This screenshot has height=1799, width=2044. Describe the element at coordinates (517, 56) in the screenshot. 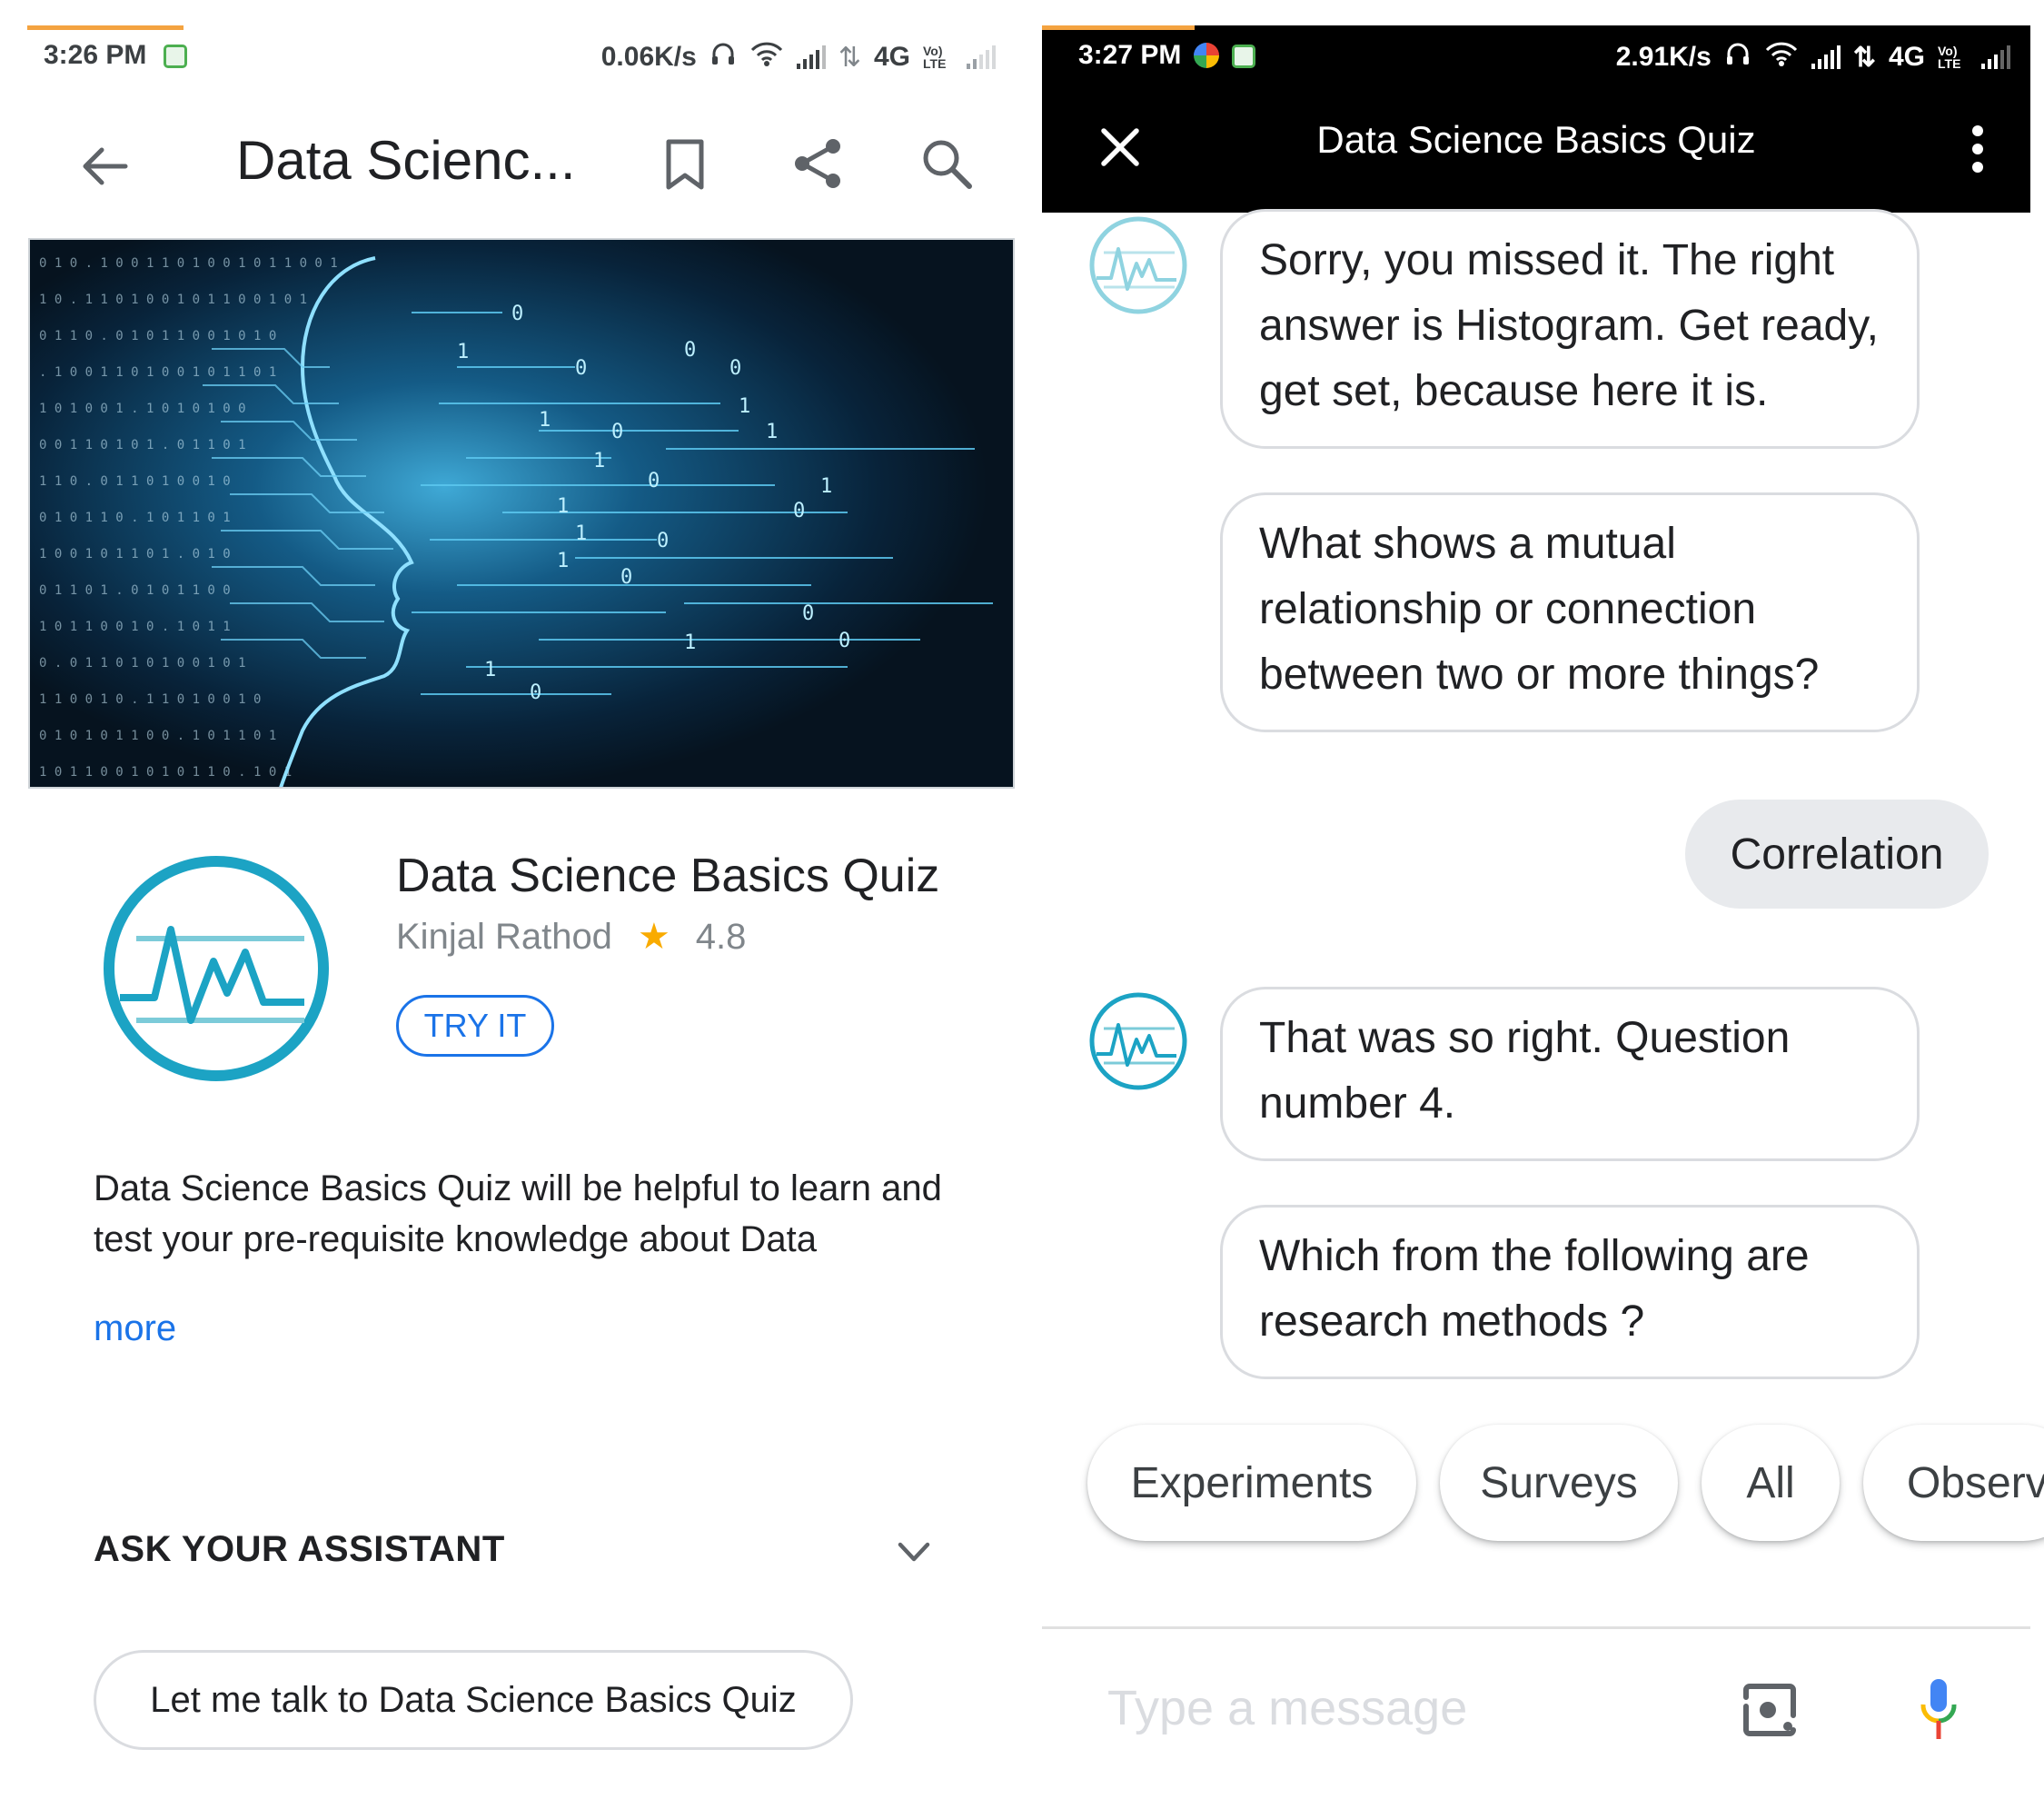

I see `status-bar: 3:26 PM 0.06K/s ⇅ 4G Vo) LTE` at that location.